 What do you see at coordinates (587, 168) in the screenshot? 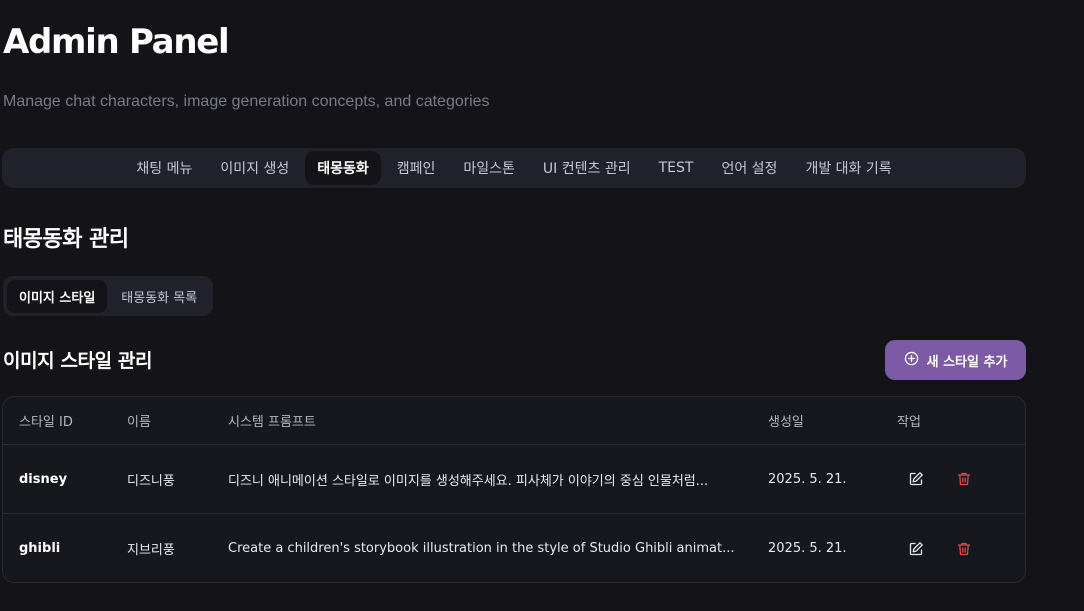
I see `tab-ui-content: UI 컨텐츠 관리` at bounding box center [587, 168].